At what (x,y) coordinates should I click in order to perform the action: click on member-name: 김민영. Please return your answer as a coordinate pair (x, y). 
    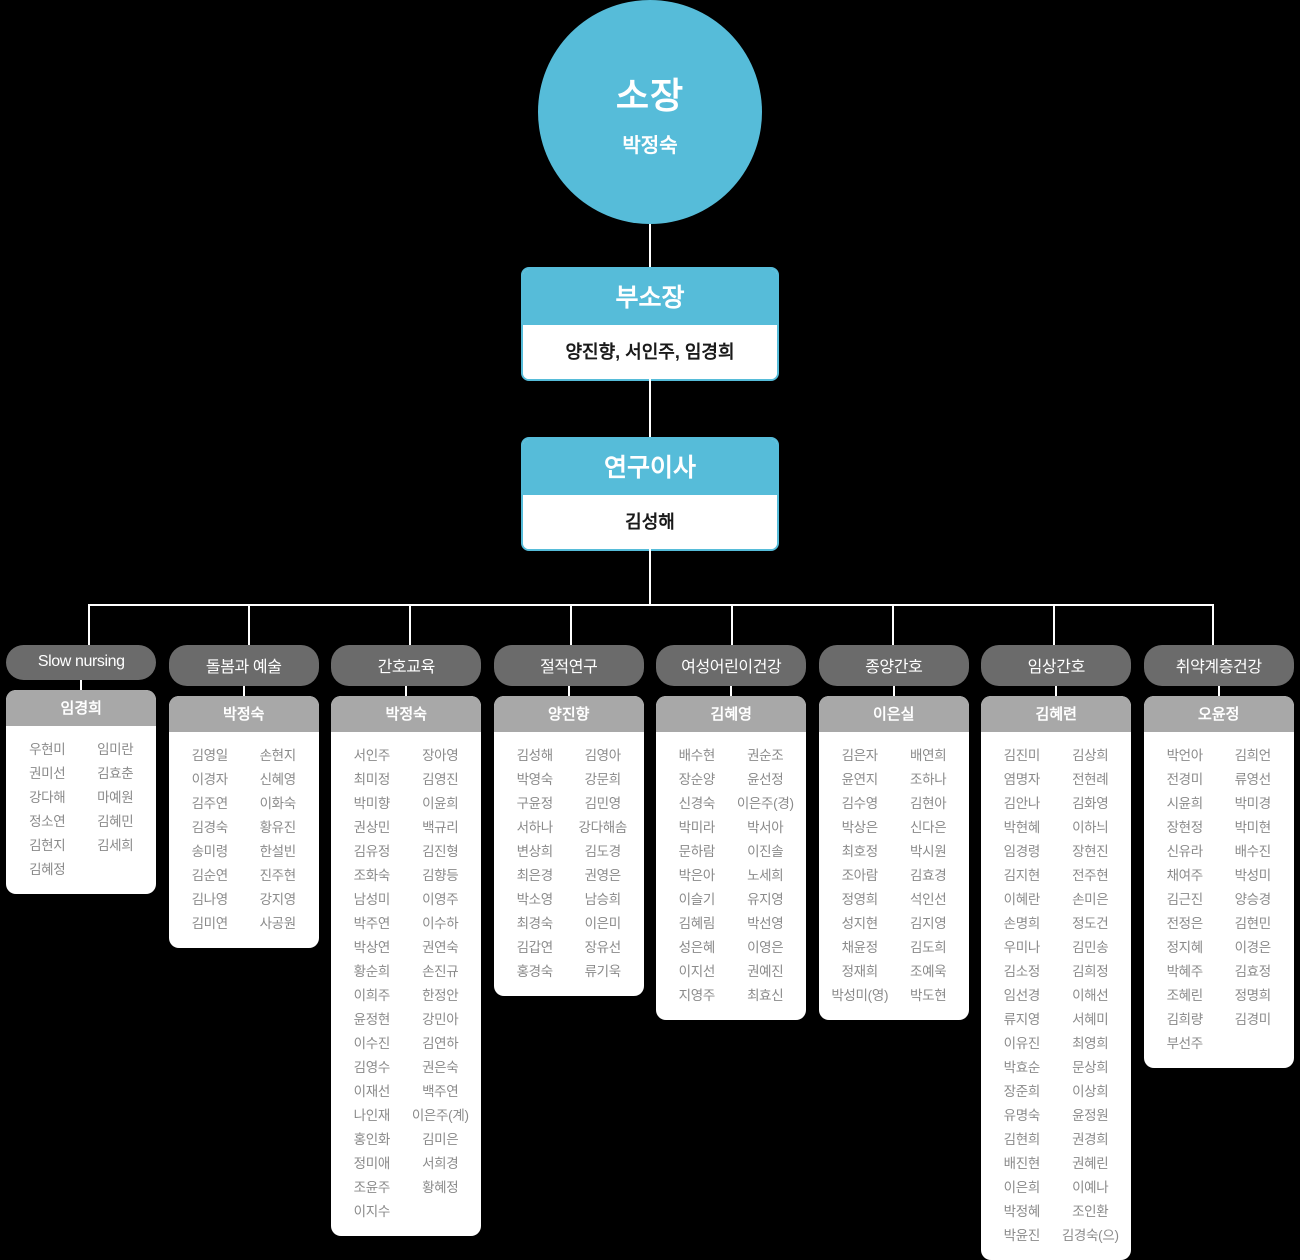
    Looking at the image, I should click on (603, 804).